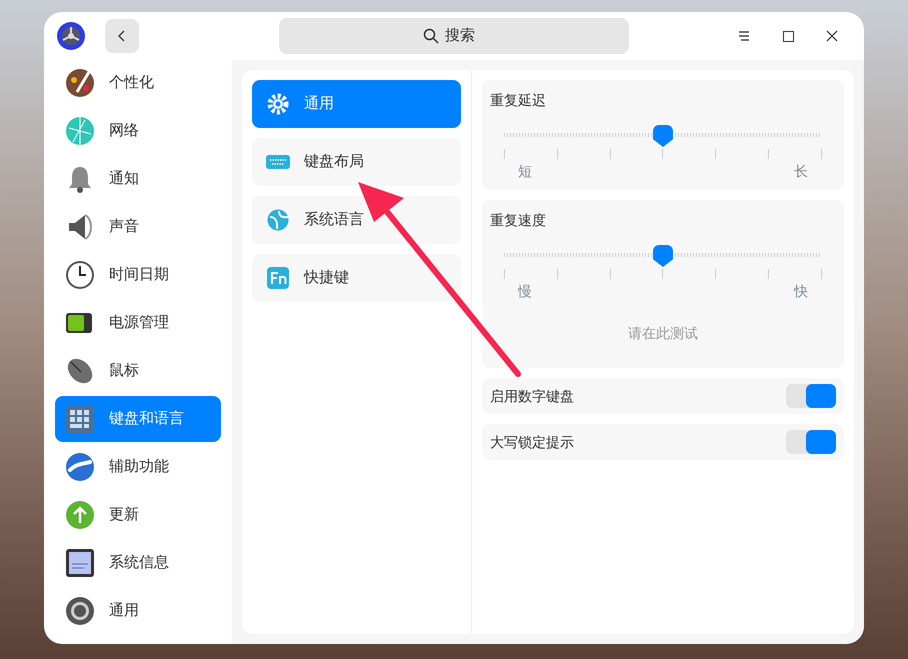 The width and height of the screenshot is (908, 659). Describe the element at coordinates (138, 611) in the screenshot. I see `sidebar-item: 通用` at that location.